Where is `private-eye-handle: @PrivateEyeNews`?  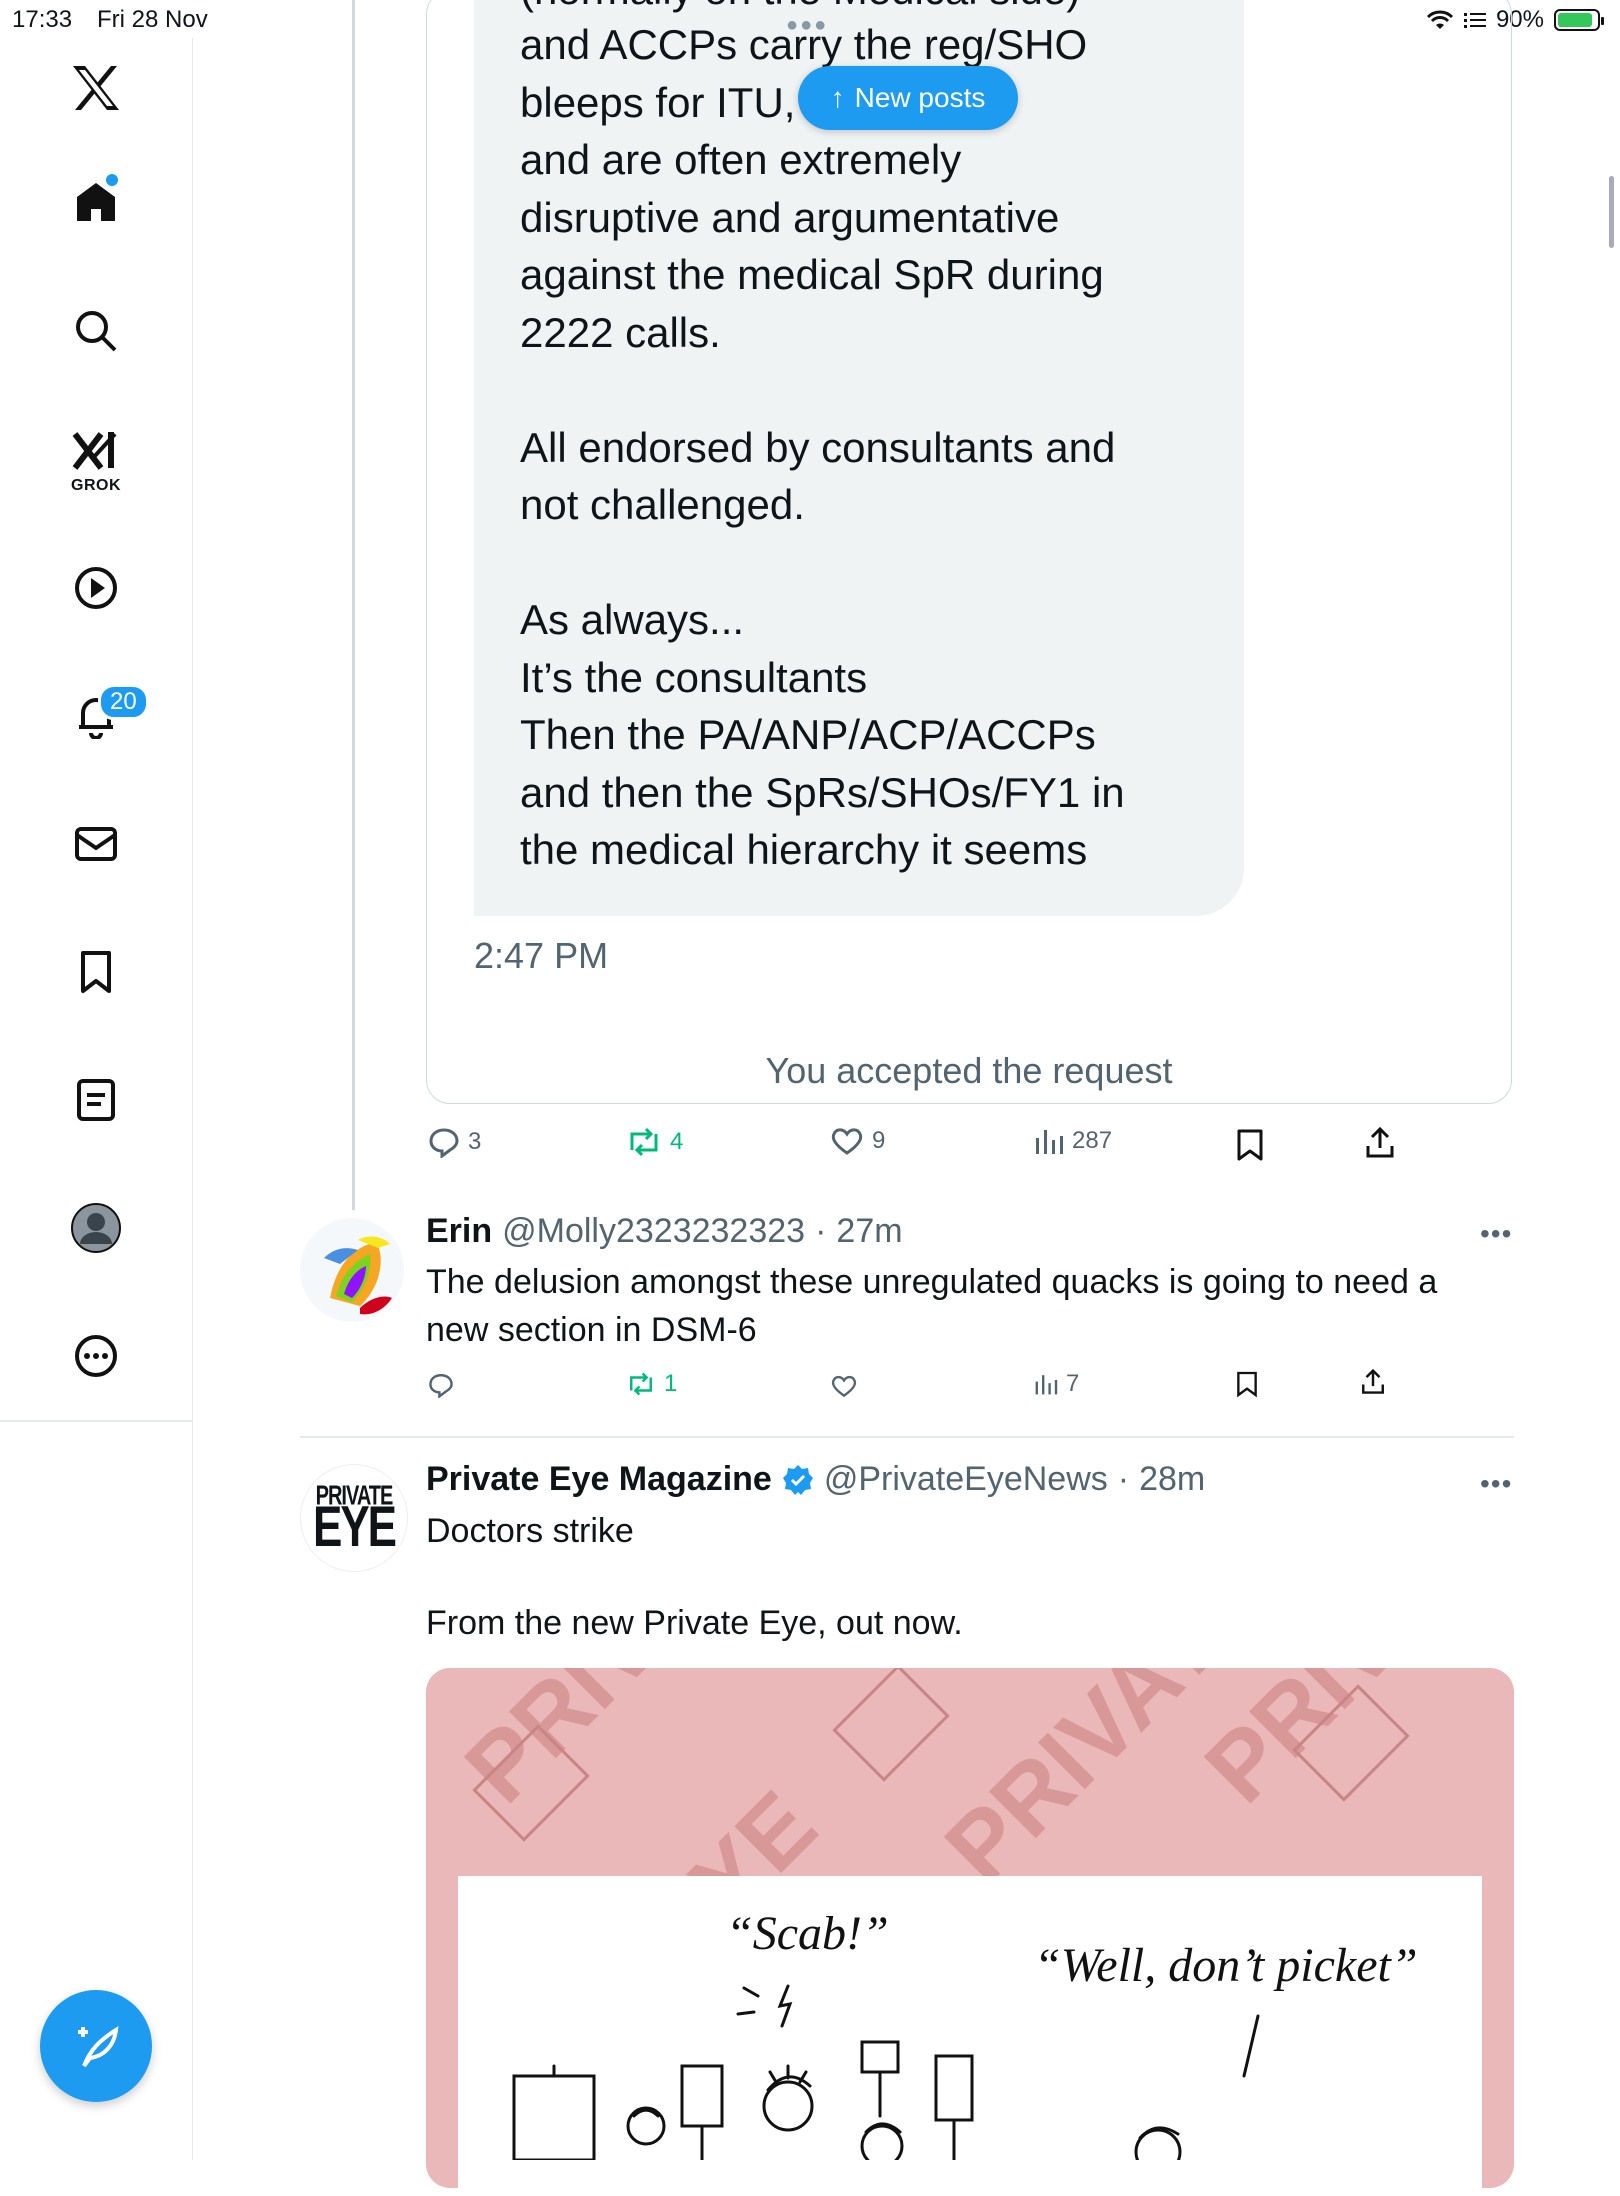
private-eye-handle: @PrivateEyeNews is located at coordinates (966, 1479).